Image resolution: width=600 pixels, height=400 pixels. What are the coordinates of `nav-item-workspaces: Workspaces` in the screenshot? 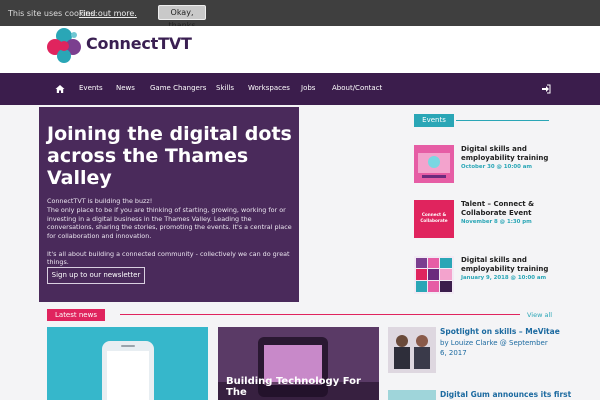 It's located at (269, 88).